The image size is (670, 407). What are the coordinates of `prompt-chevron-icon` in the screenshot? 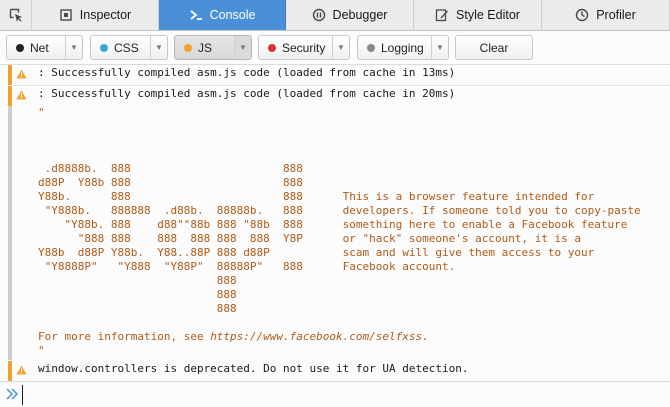 It's located at (12, 394).